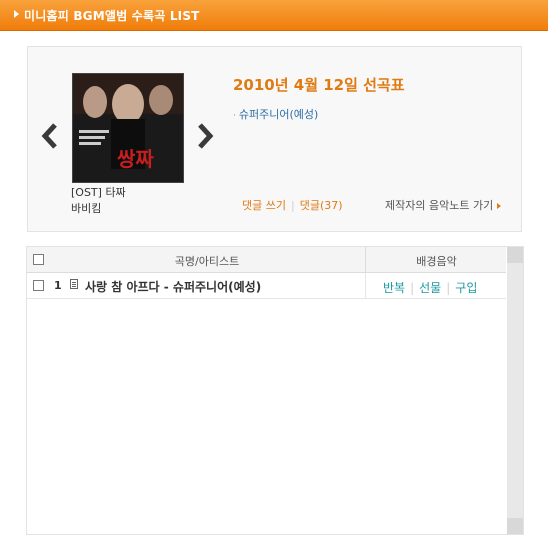 This screenshot has height=537, width=548. I want to click on lyrics-icon, so click(74, 284).